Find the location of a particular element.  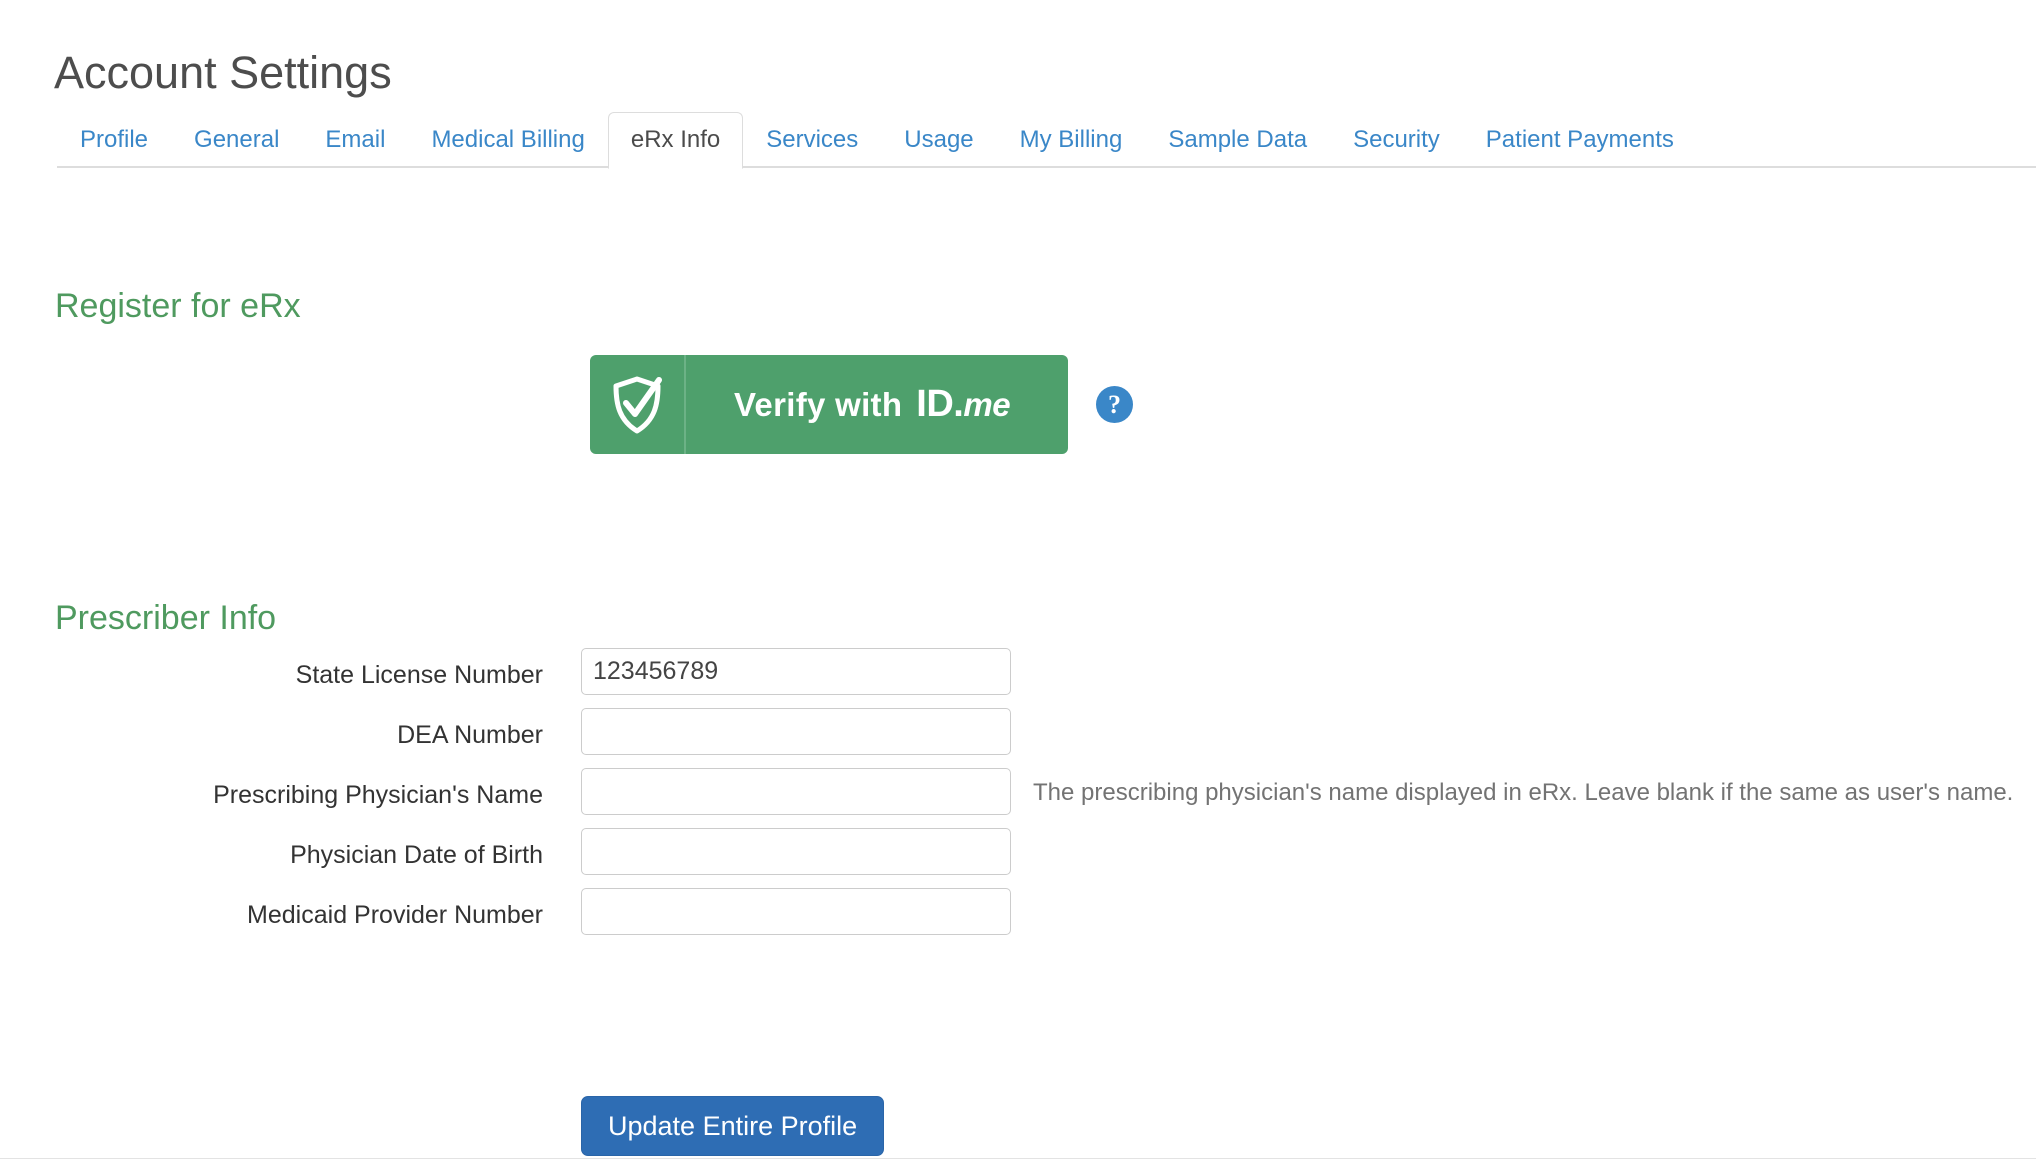

form-row: State License Number is located at coordinates (1018, 678).